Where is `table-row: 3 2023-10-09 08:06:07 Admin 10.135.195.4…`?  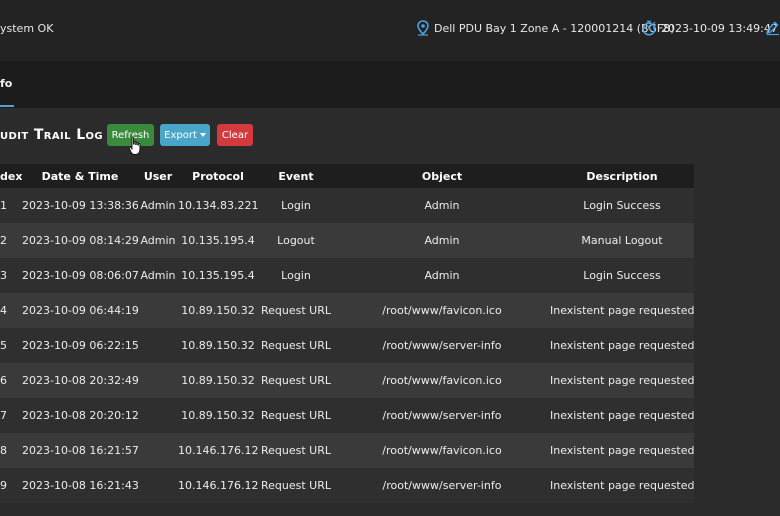 table-row: 3 2023-10-09 08:06:07 Admin 10.135.195.4… is located at coordinates (347, 275).